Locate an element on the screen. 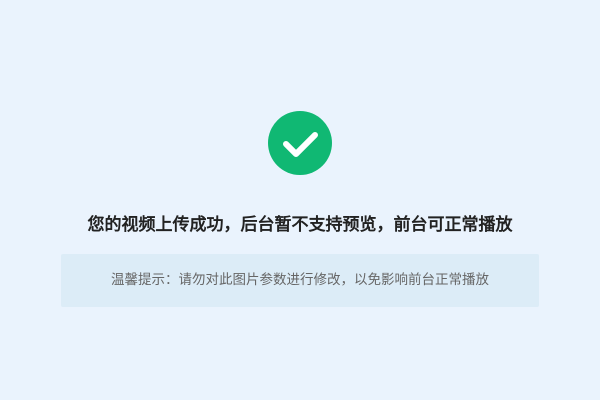 This screenshot has height=400, width=600. tip-box: 温馨提示：请勿对此图片参数进行修改，以免影响前台正常播放 is located at coordinates (300, 280).